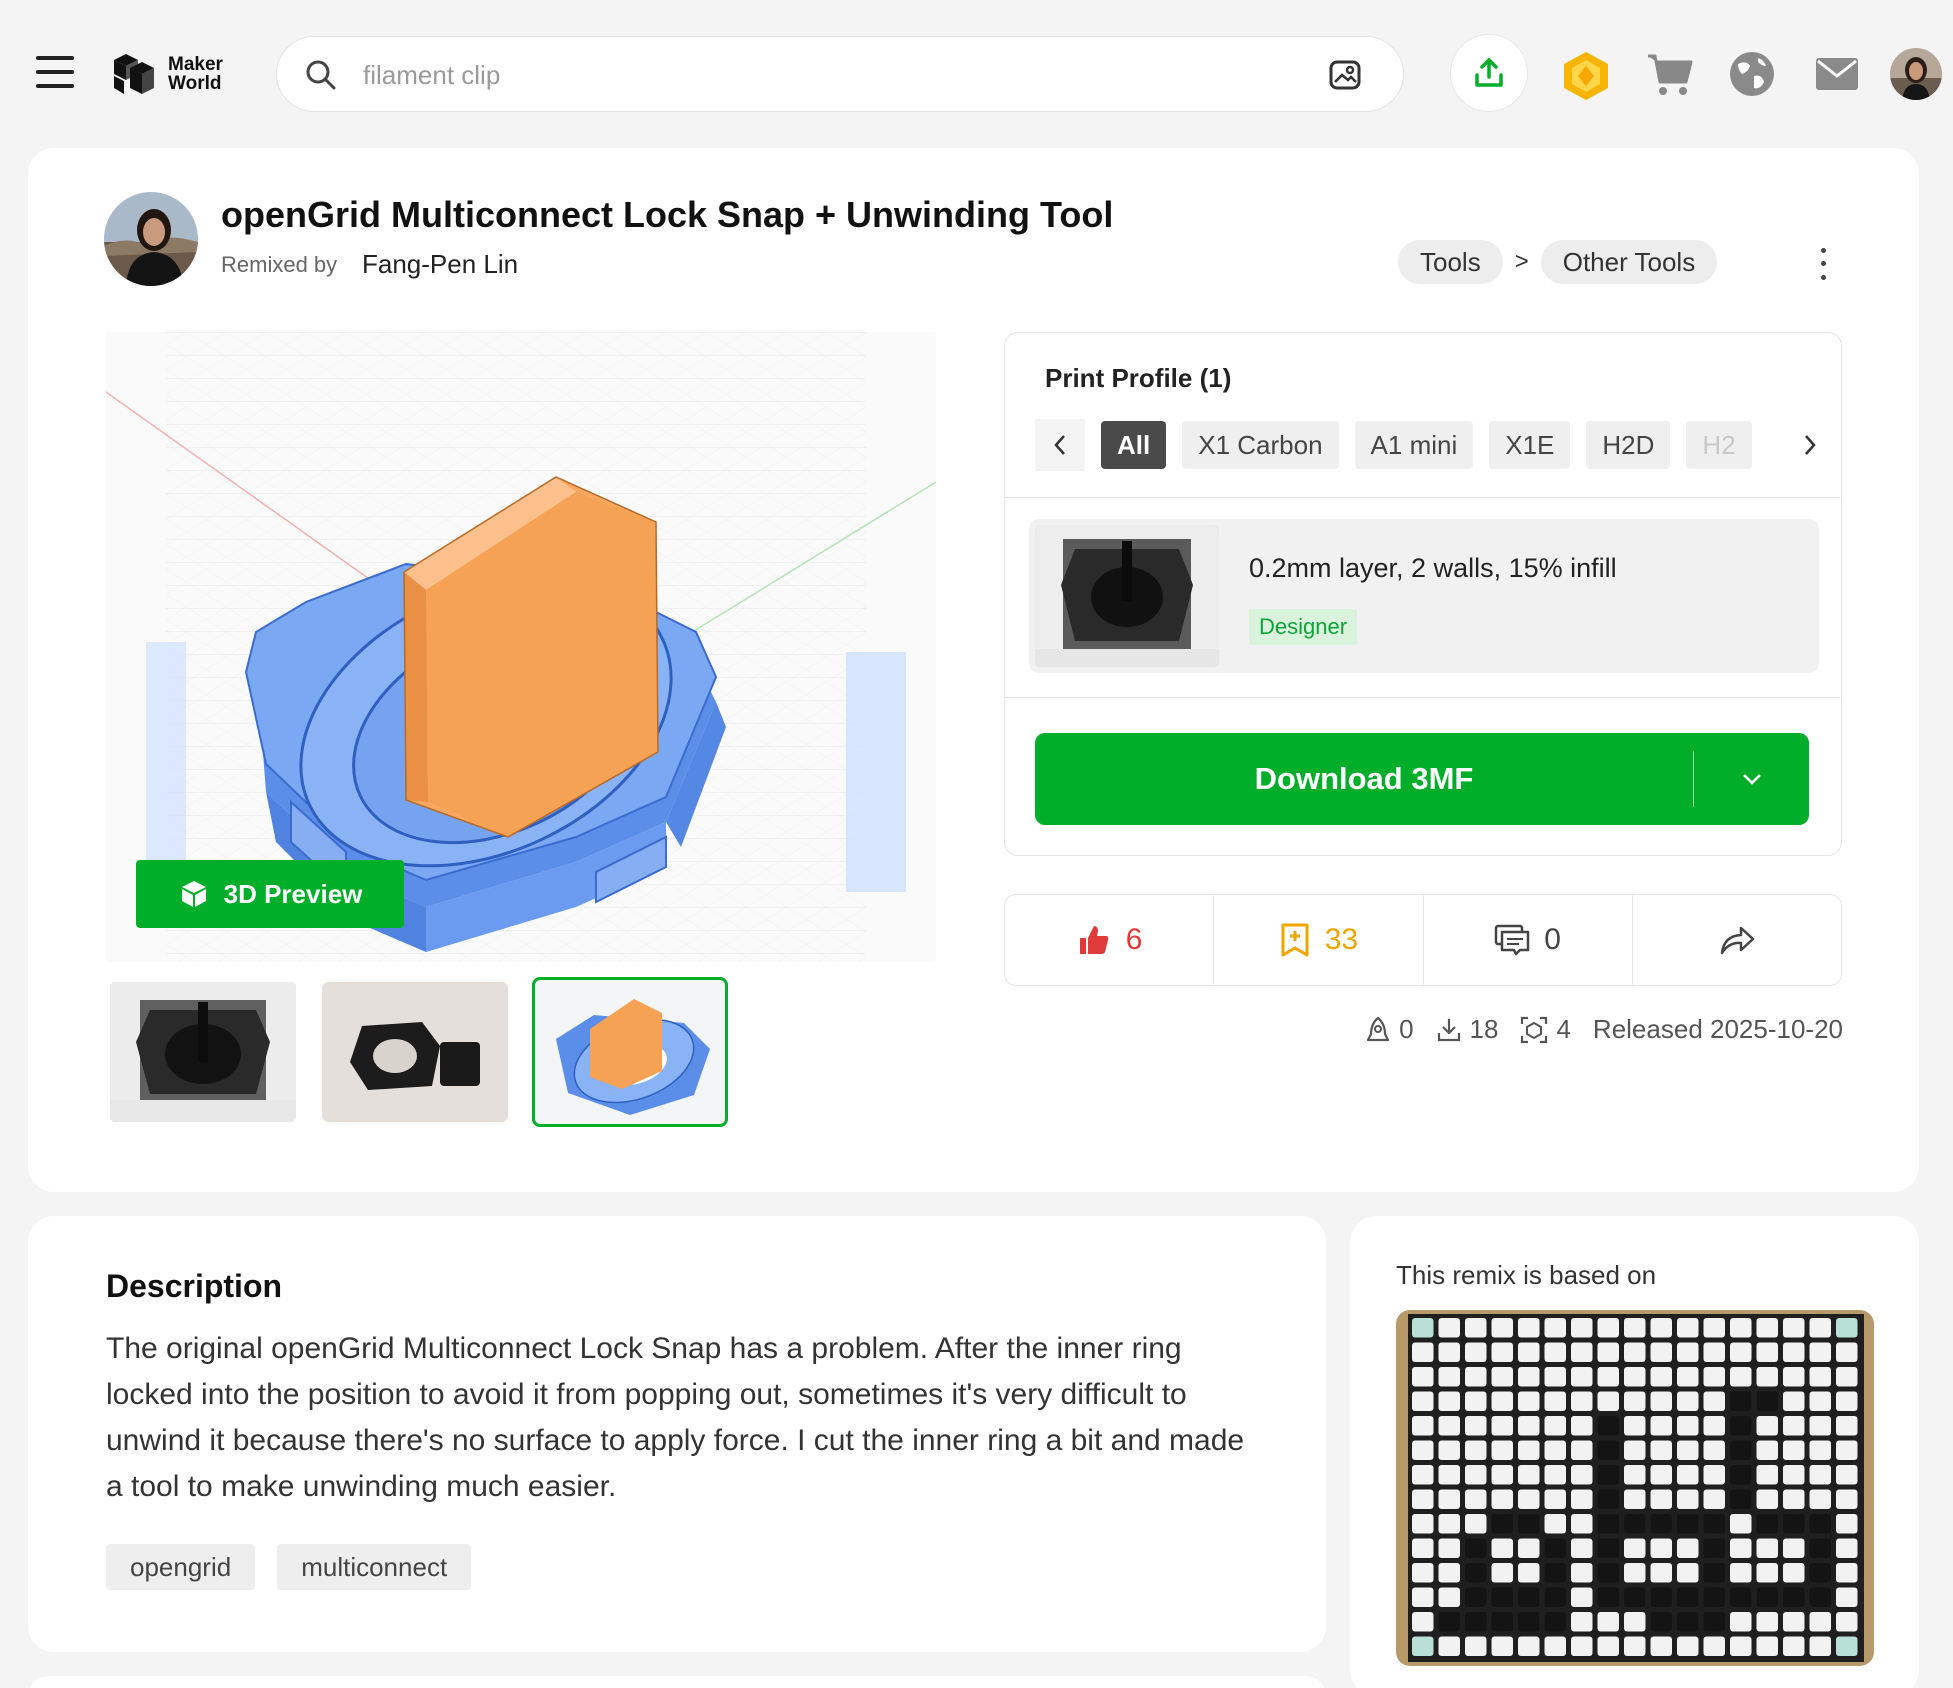  Describe the element at coordinates (1433, 568) in the screenshot. I see `profile-title: 0.2mm layer, 2 walls, 15% infill` at that location.